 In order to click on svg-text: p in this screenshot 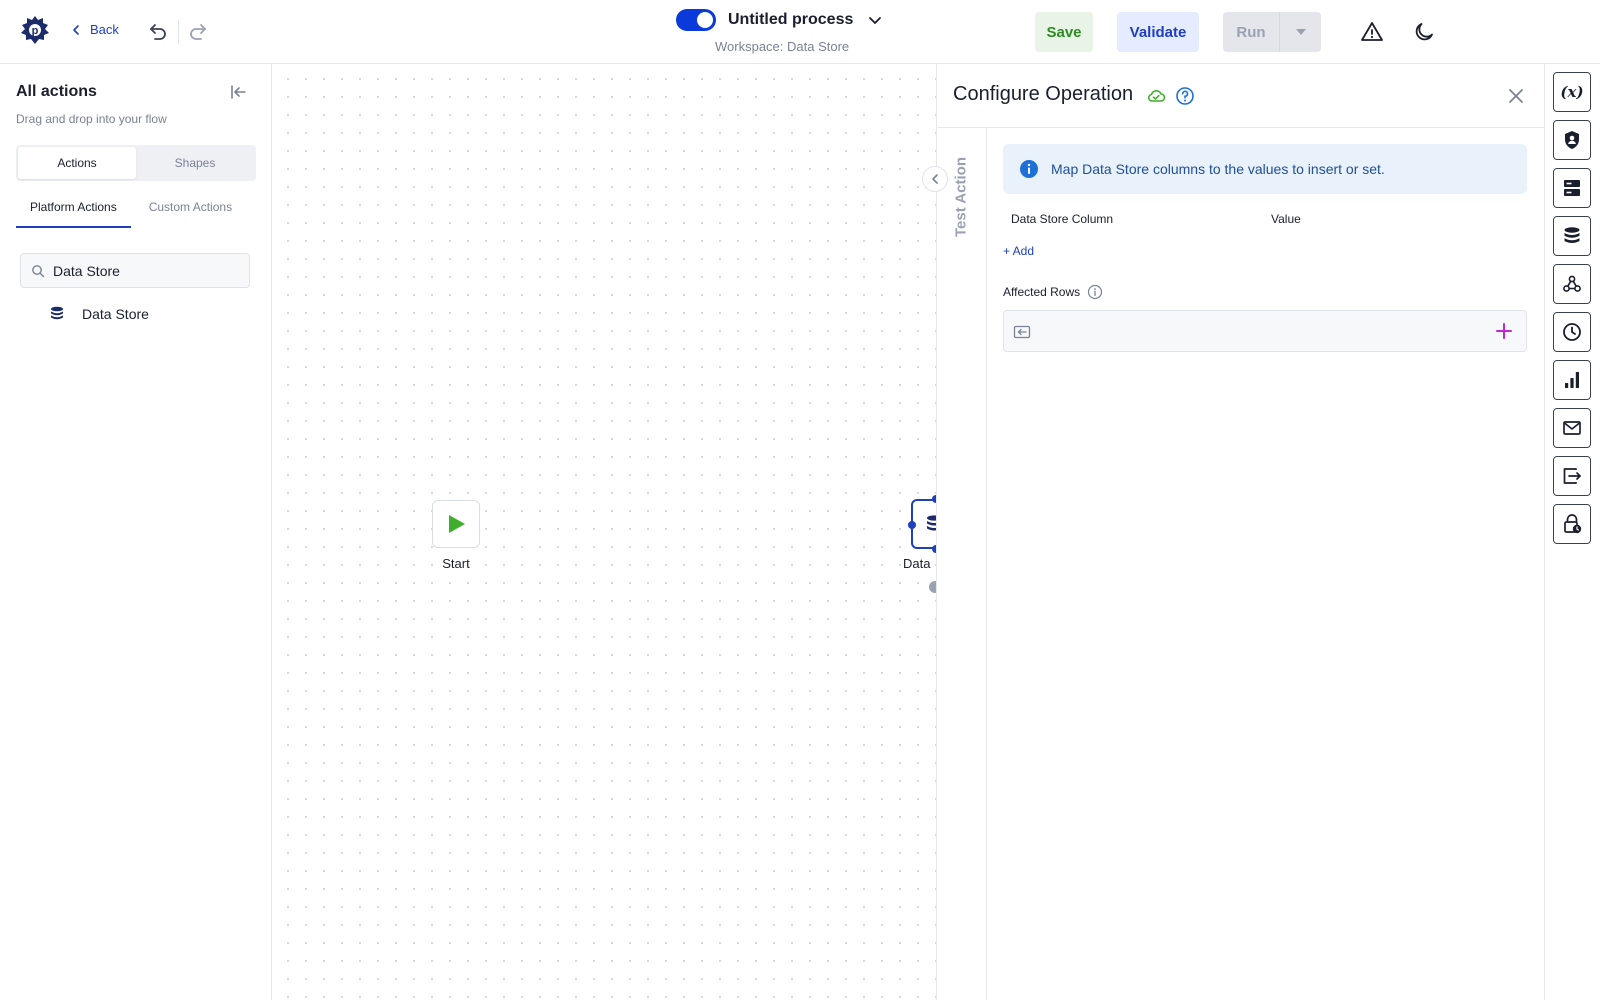, I will do `click(35, 31)`.